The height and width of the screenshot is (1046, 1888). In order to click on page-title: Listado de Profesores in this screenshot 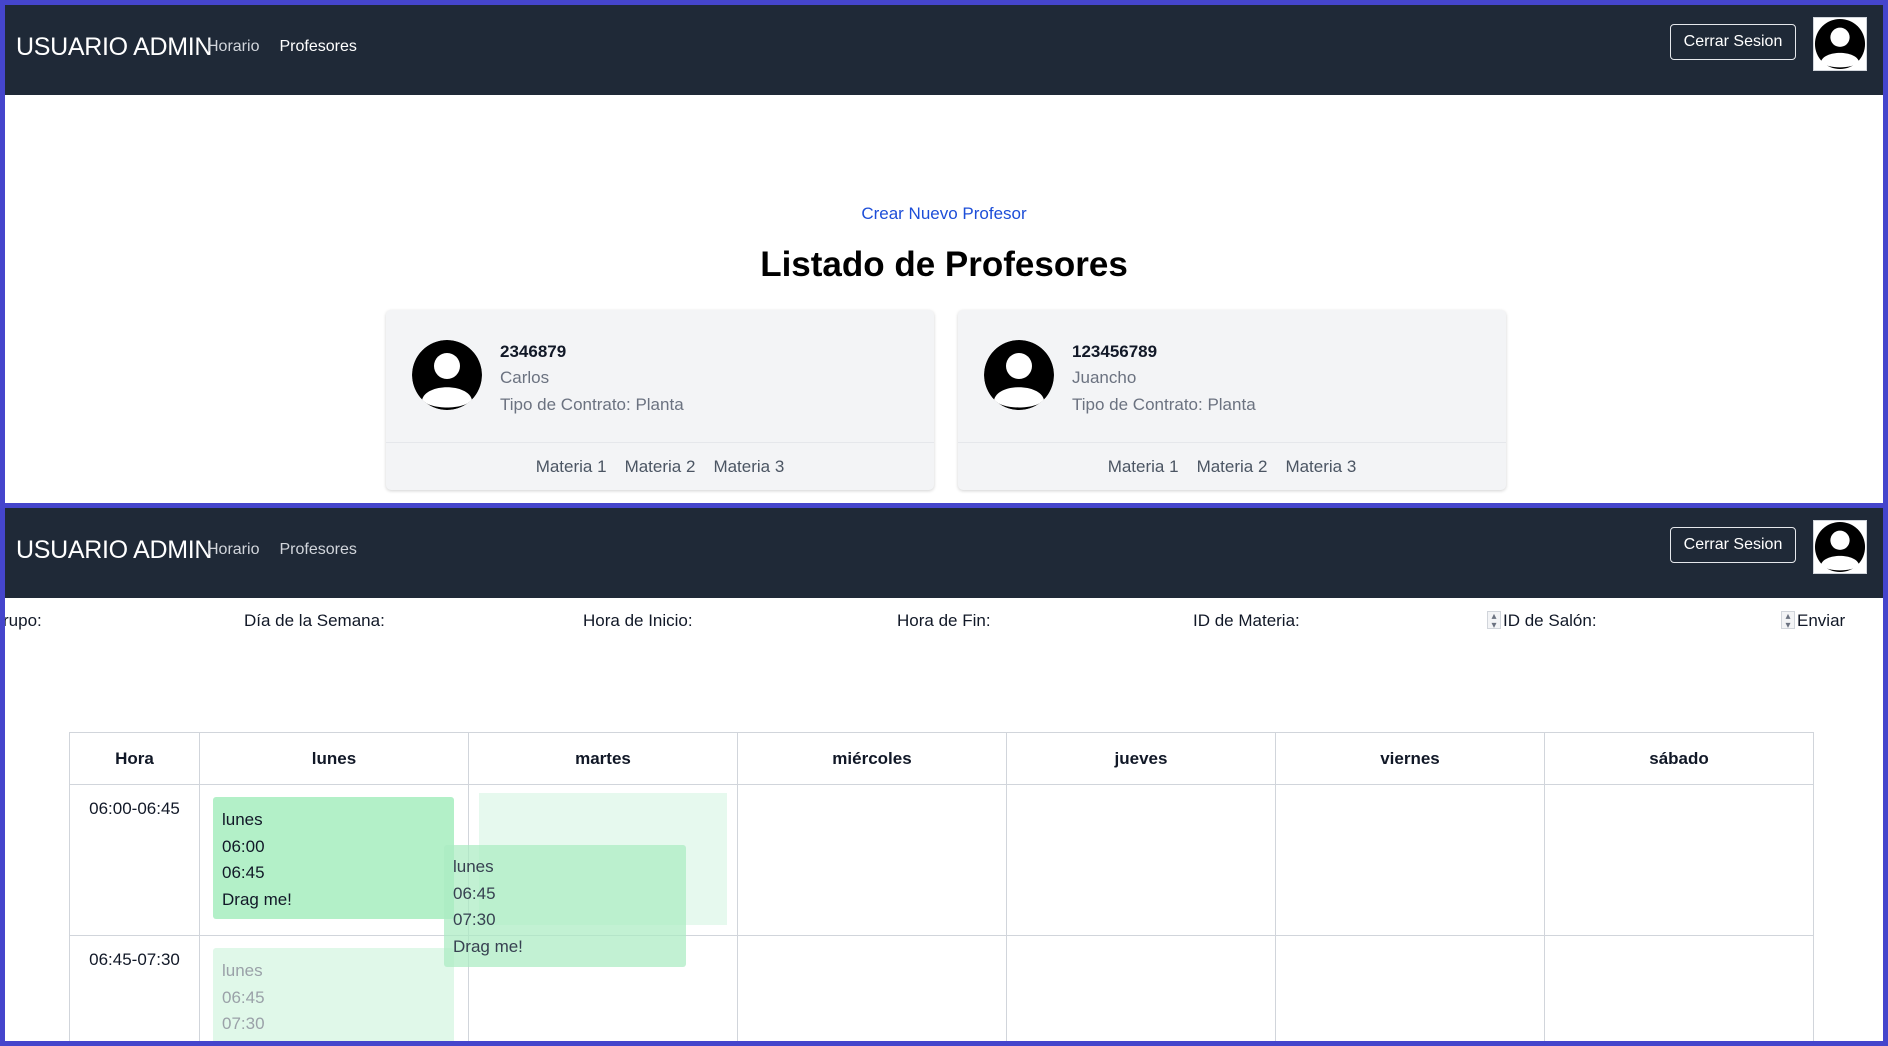, I will do `click(944, 264)`.